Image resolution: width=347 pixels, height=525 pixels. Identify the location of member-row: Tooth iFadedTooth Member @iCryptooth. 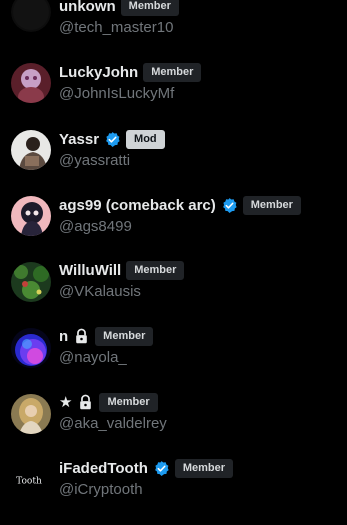
(173, 485).